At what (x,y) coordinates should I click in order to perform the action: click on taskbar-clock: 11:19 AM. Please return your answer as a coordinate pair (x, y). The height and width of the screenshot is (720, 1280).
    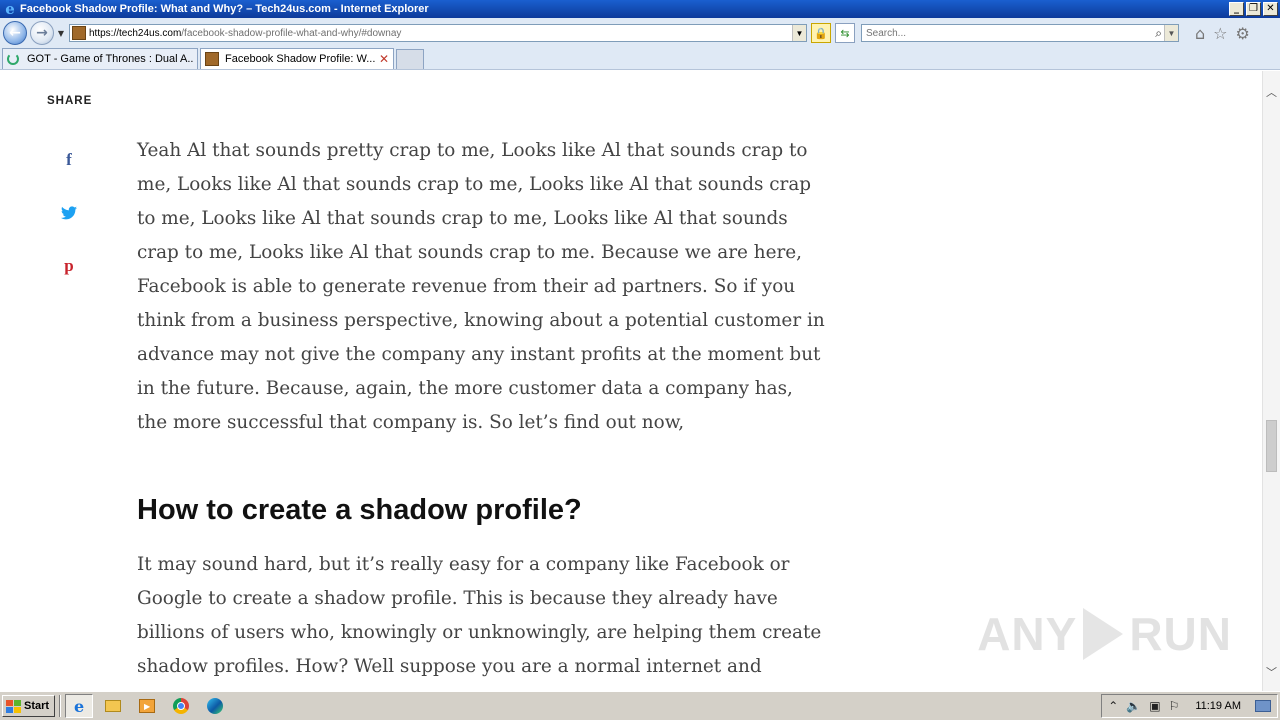
    Looking at the image, I should click on (1218, 706).